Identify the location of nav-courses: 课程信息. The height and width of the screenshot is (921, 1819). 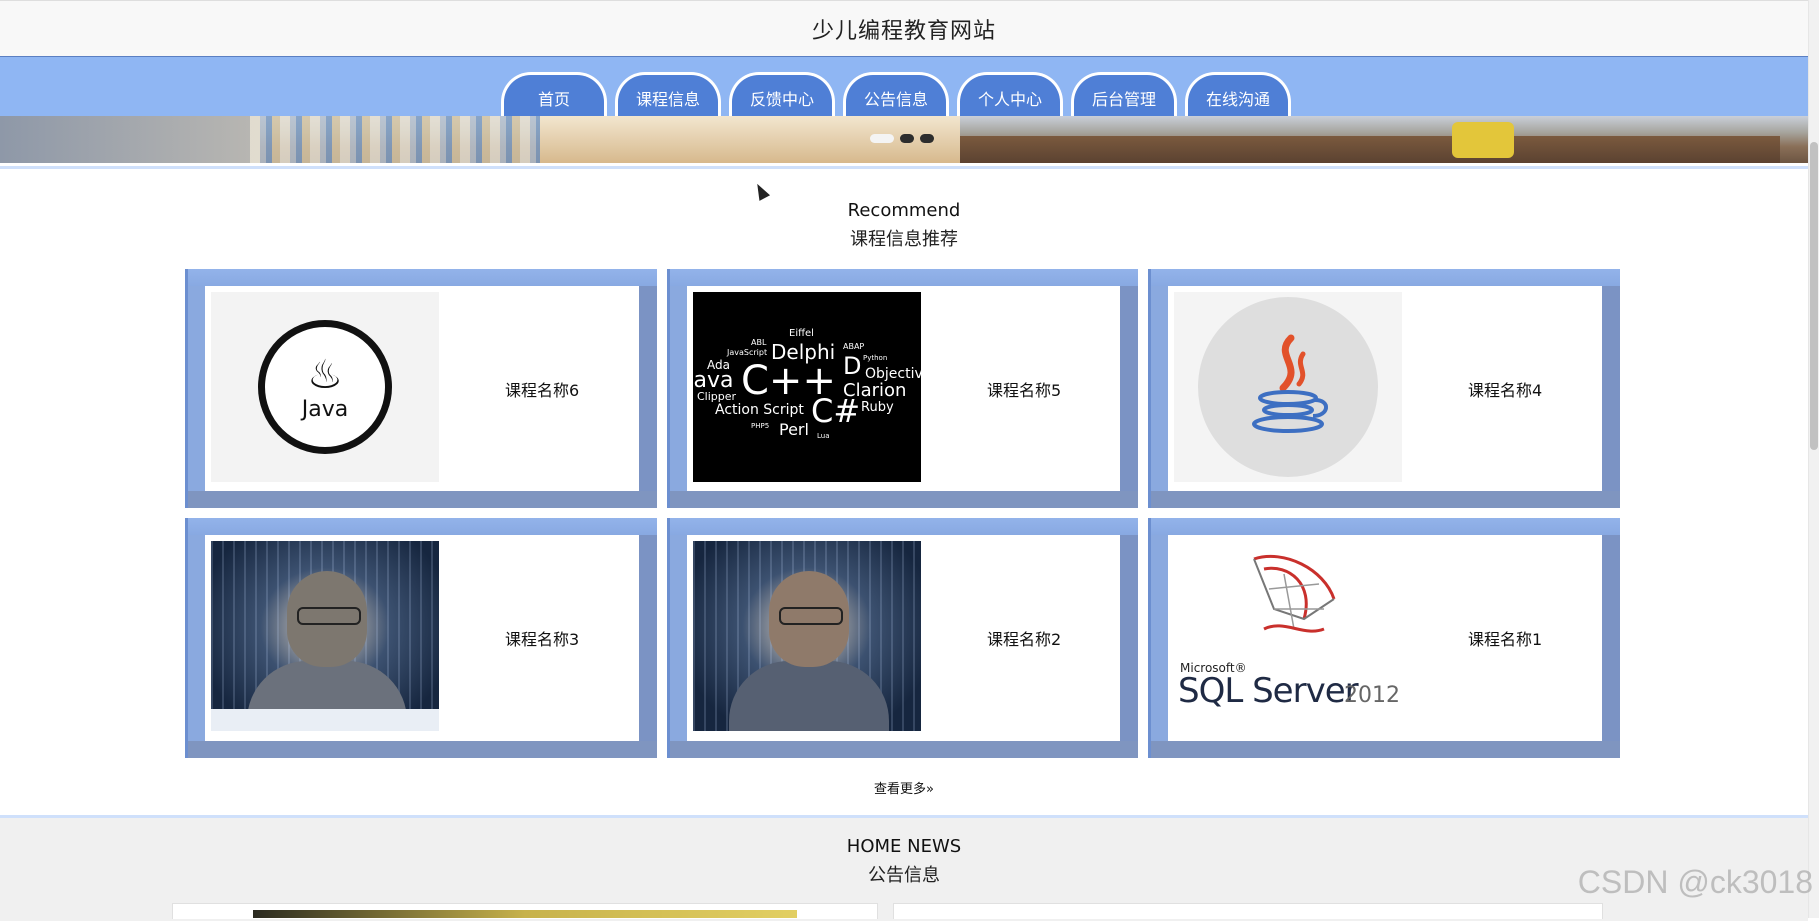
(668, 94).